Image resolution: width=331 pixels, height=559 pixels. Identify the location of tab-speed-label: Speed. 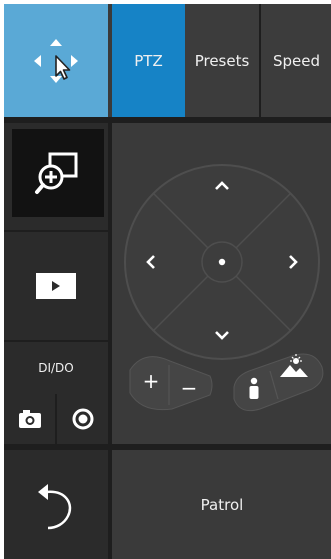
(296, 60).